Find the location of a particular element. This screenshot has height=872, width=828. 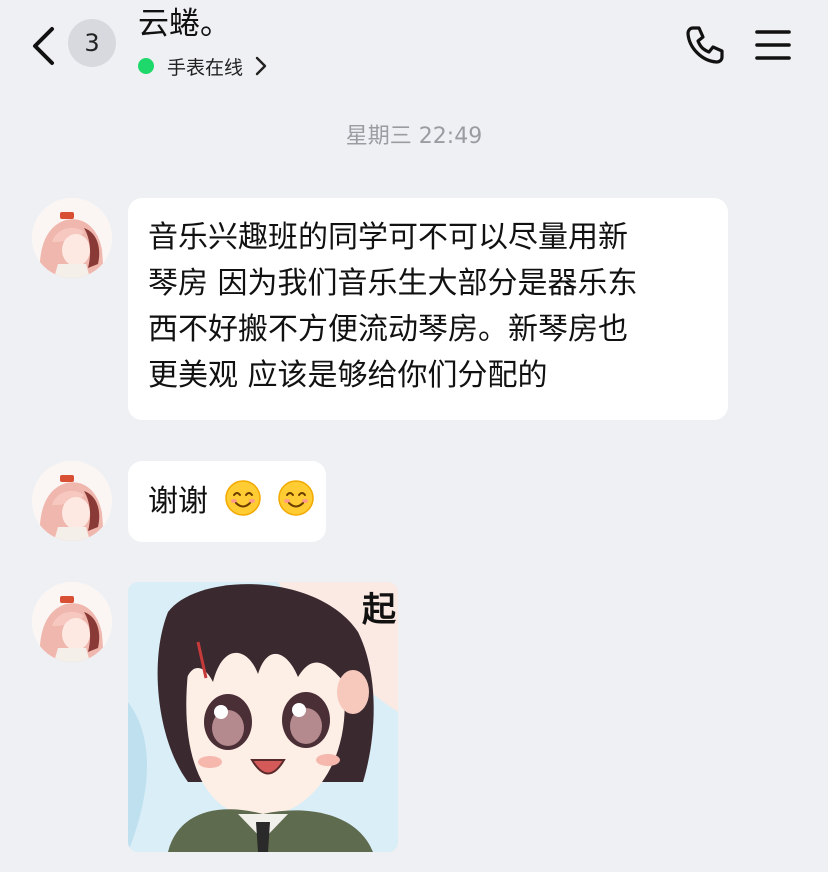

hamburger-menu-icon is located at coordinates (773, 45).